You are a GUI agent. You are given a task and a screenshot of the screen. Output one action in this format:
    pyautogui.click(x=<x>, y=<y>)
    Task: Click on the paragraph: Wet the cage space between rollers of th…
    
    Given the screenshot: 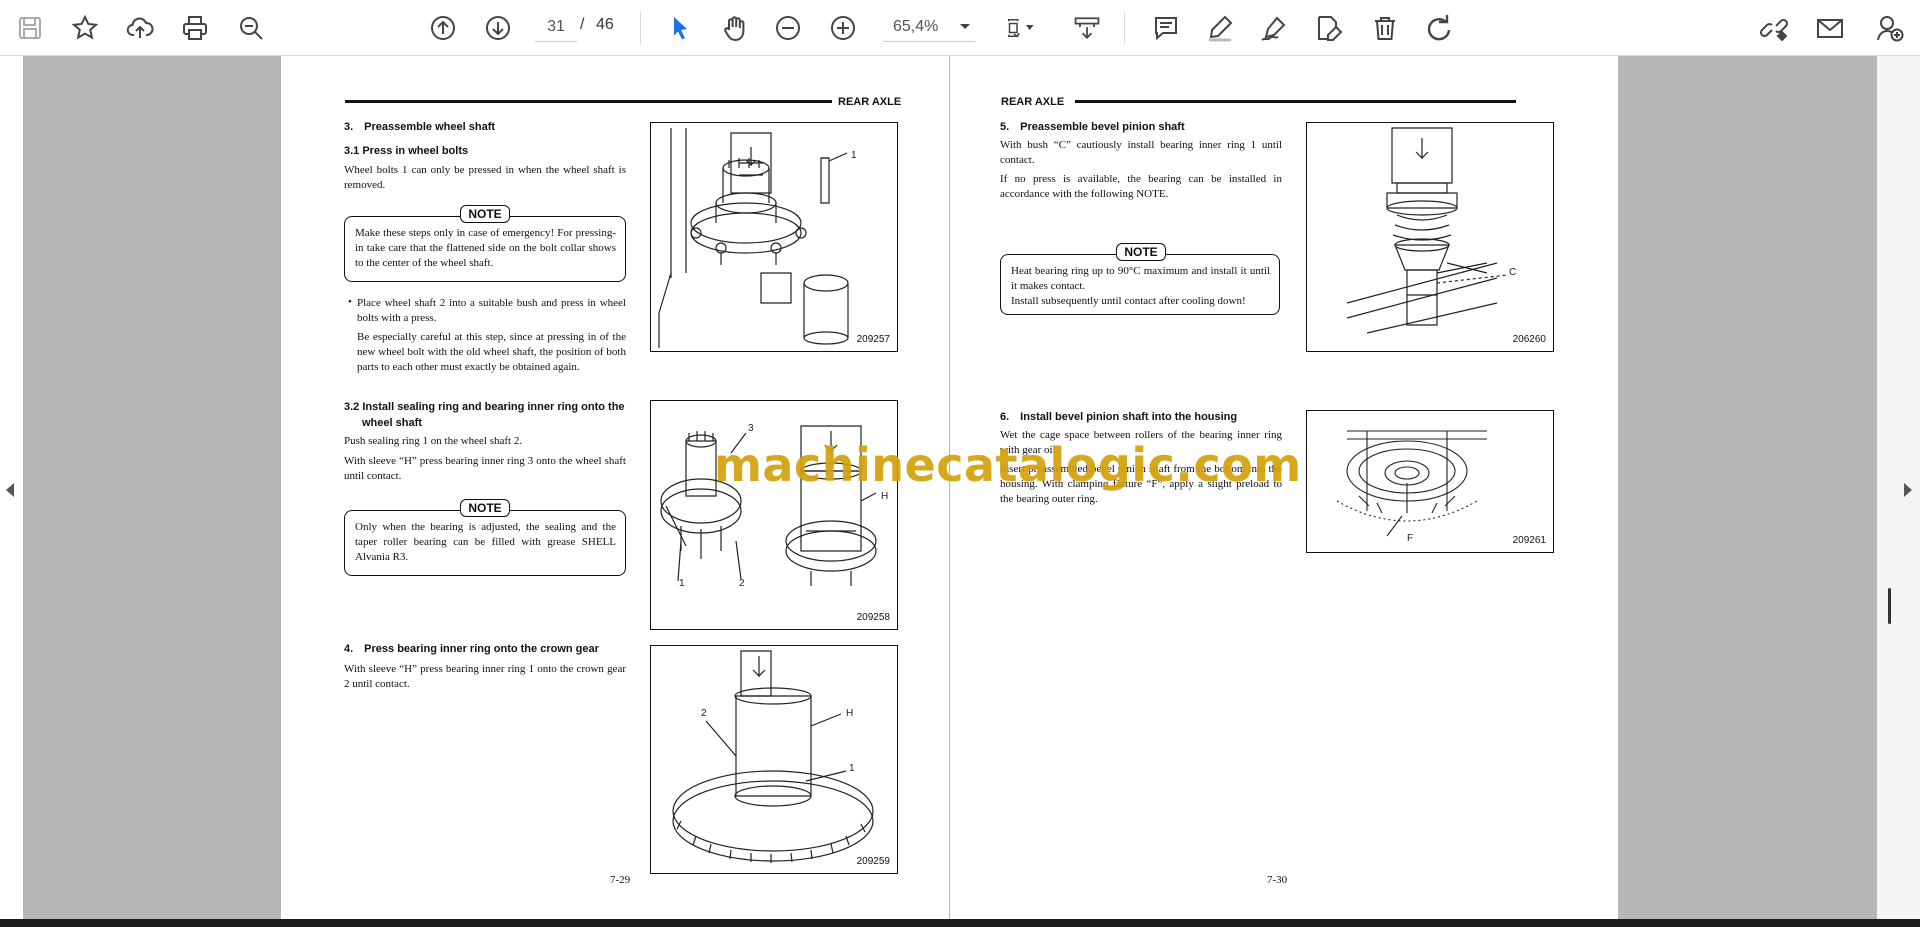 What is the action you would take?
    pyautogui.click(x=1141, y=442)
    